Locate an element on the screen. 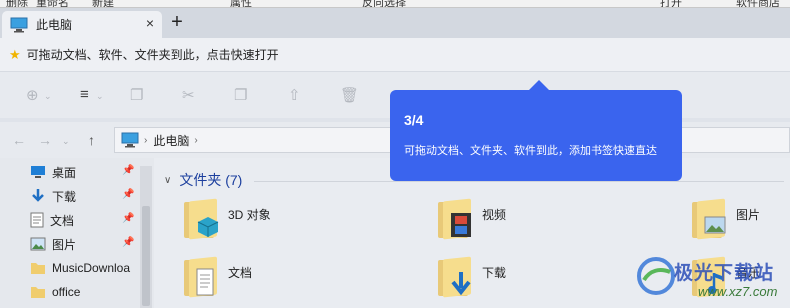 The width and height of the screenshot is (790, 308). paste-icon: ❐ is located at coordinates (240, 95).